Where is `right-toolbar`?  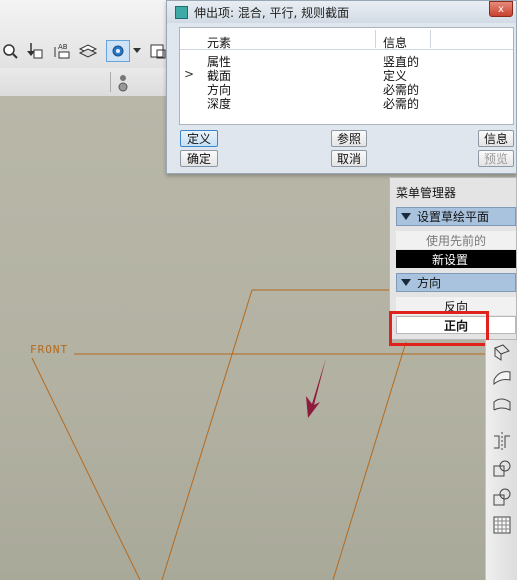
right-toolbar is located at coordinates (501, 460).